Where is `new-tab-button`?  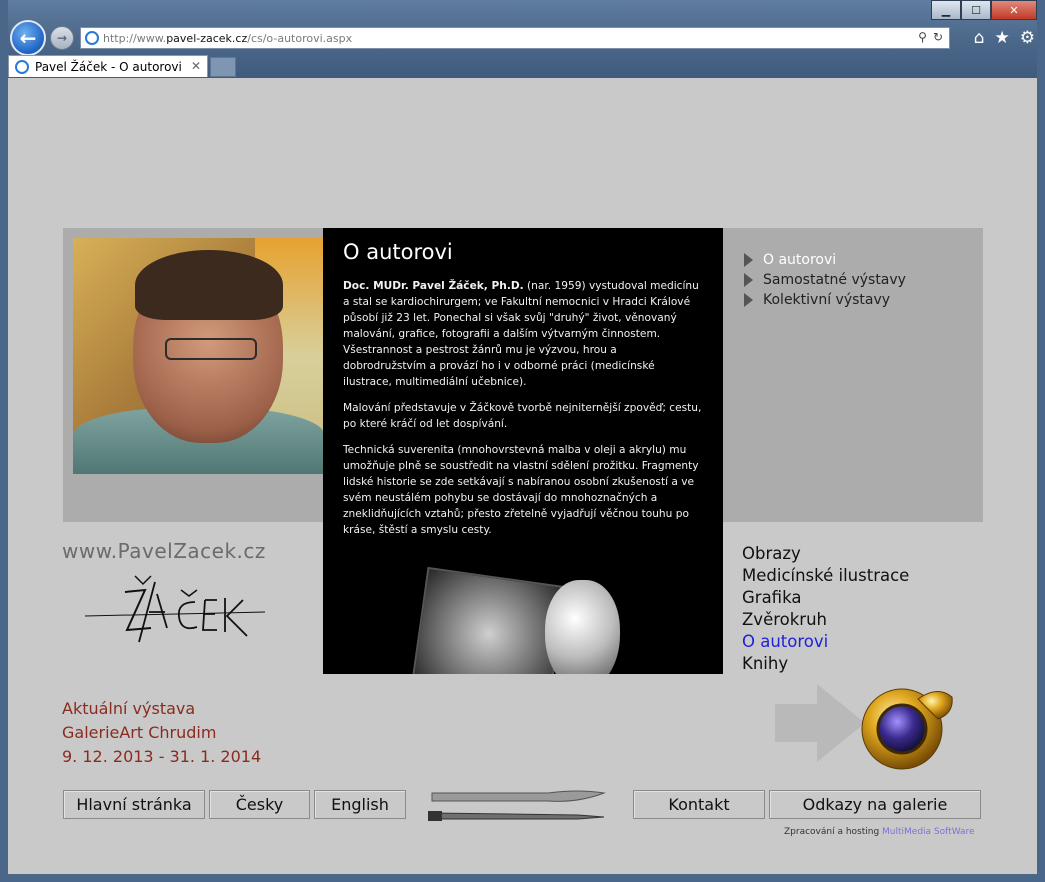
new-tab-button is located at coordinates (223, 67).